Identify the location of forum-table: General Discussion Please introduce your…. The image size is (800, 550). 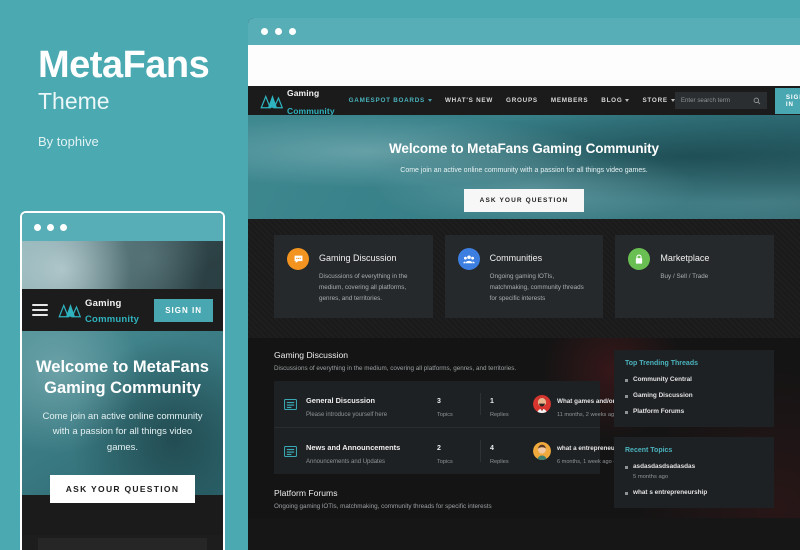
(460, 428).